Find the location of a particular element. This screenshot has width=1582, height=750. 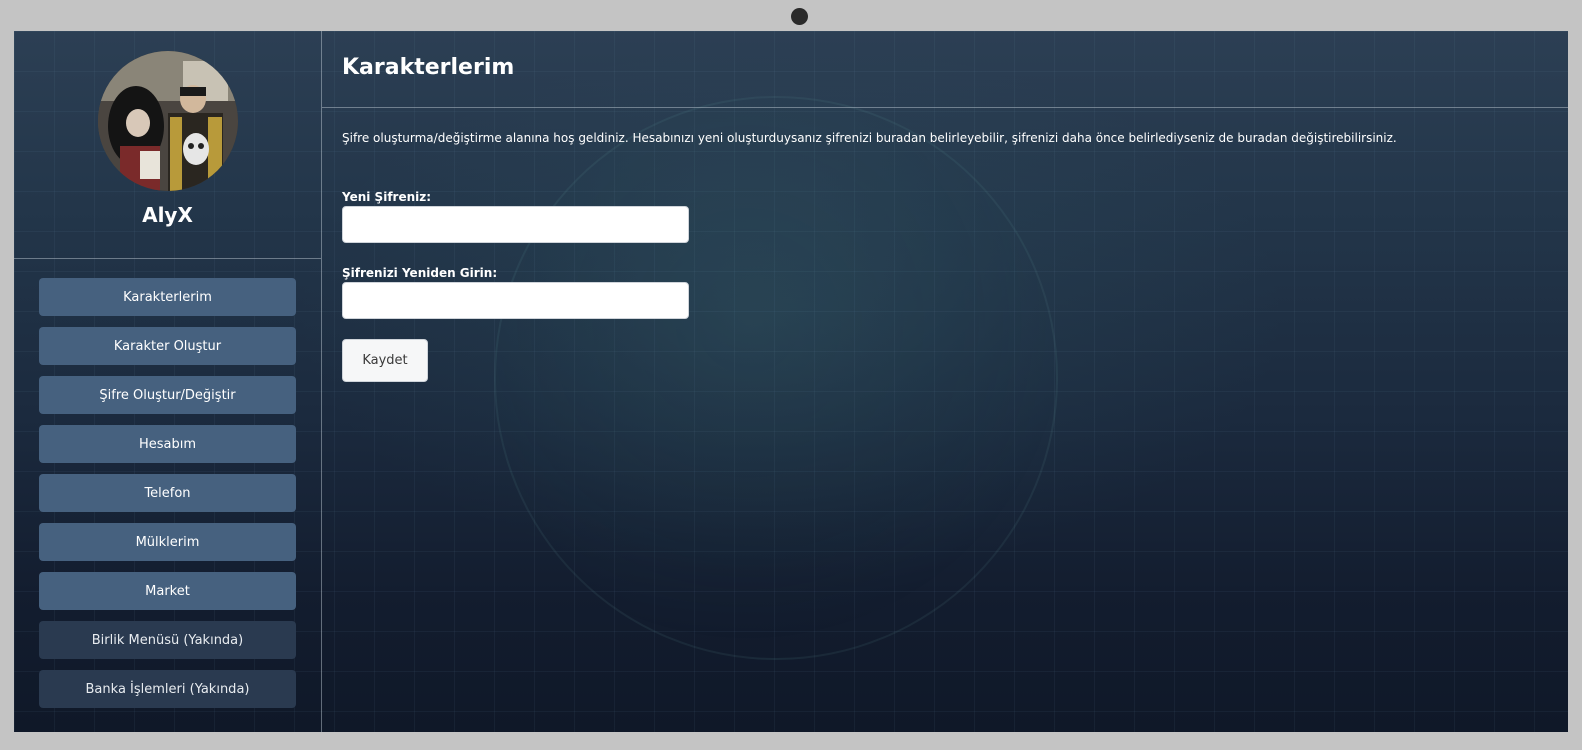

avatar-image is located at coordinates (168, 121).